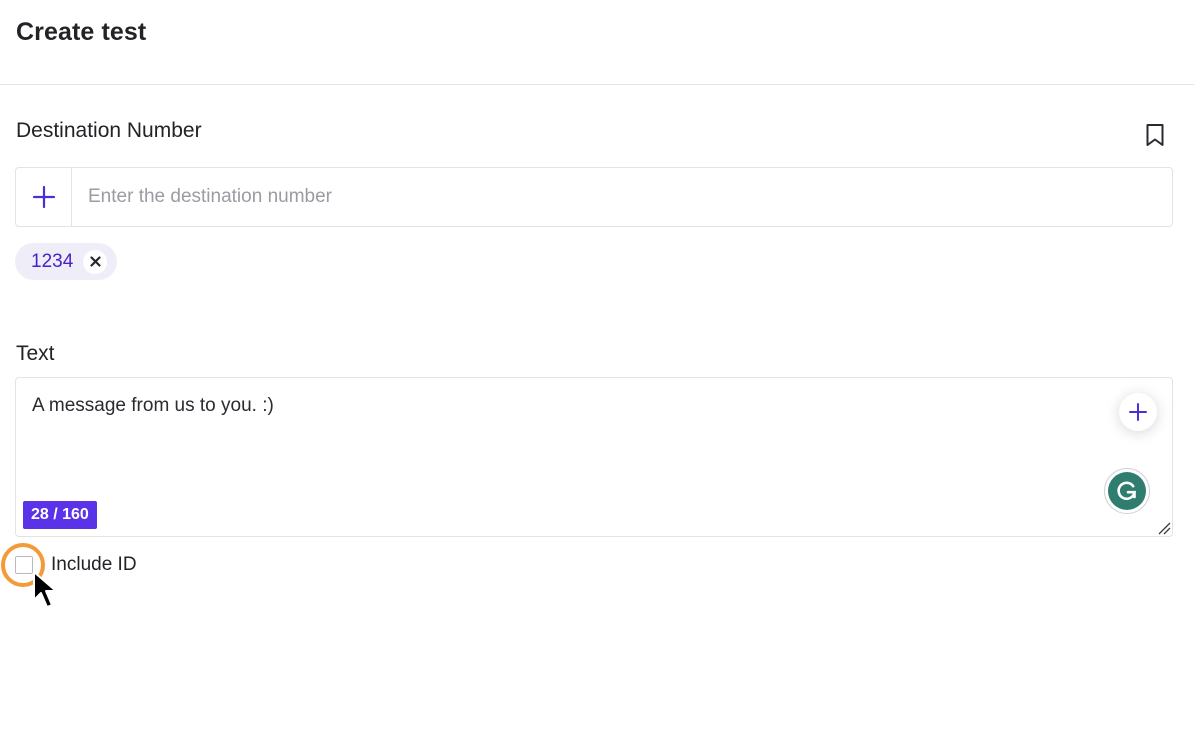 This screenshot has height=734, width=1194. What do you see at coordinates (52, 261) in the screenshot?
I see `chip-label: 1234` at bounding box center [52, 261].